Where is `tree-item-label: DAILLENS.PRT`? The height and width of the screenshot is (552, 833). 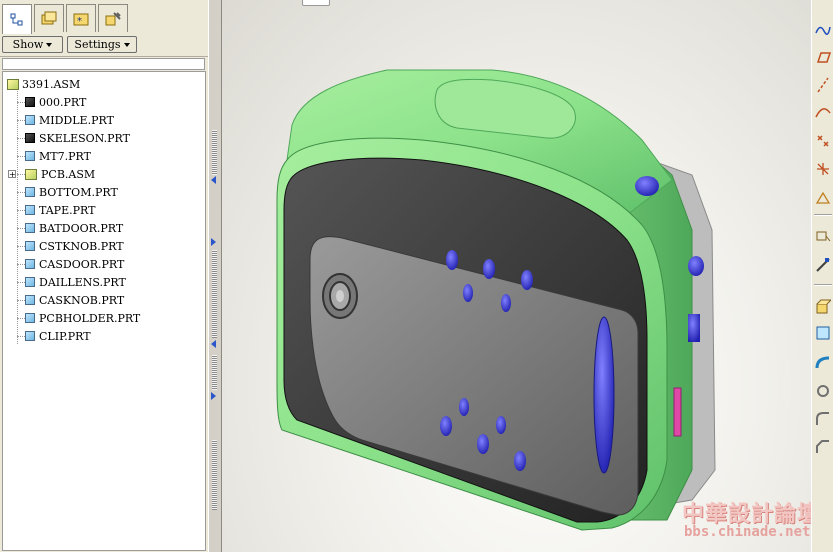
tree-item-label: DAILLENS.PRT is located at coordinates (82, 282).